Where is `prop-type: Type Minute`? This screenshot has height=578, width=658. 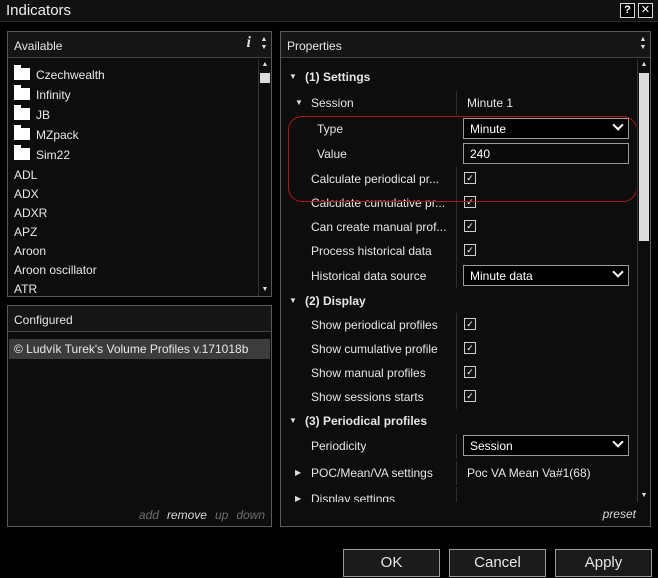
prop-type: Type Minute is located at coordinates (458, 129).